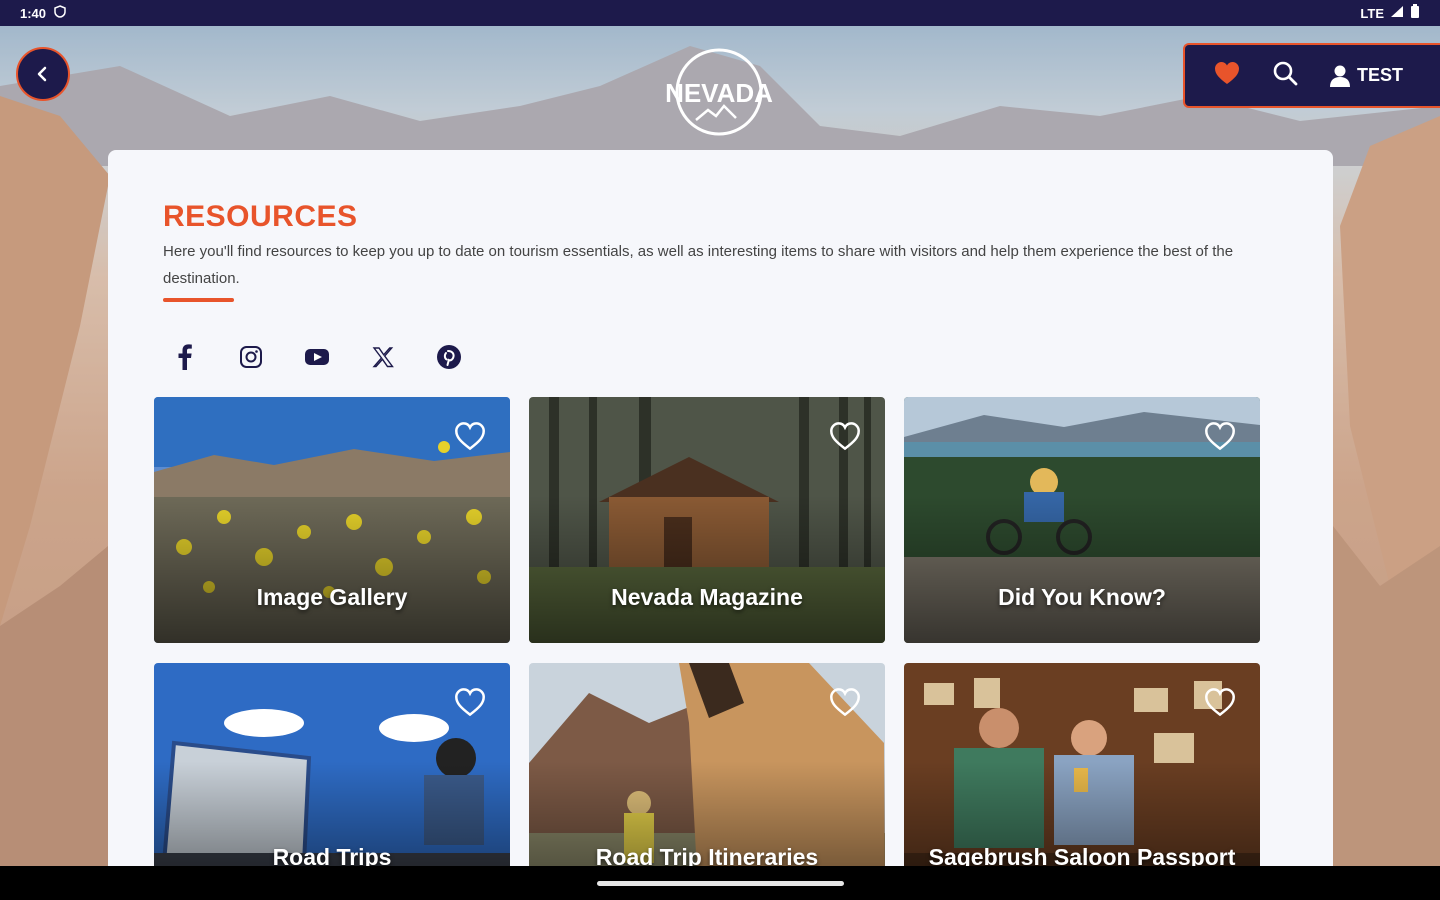 The image size is (1440, 900). I want to click on top-toolbar: TEST, so click(1311, 75).